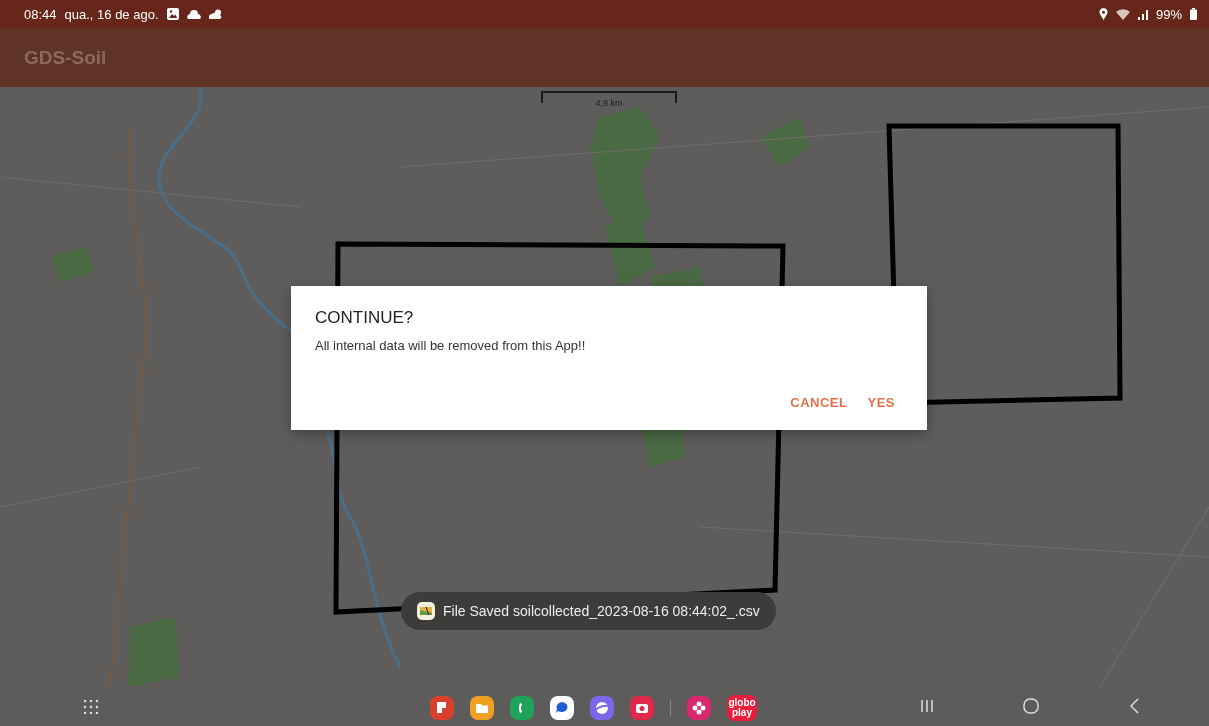 Image resolution: width=1209 pixels, height=726 pixels. I want to click on cancel-button: CANCEL, so click(819, 402).